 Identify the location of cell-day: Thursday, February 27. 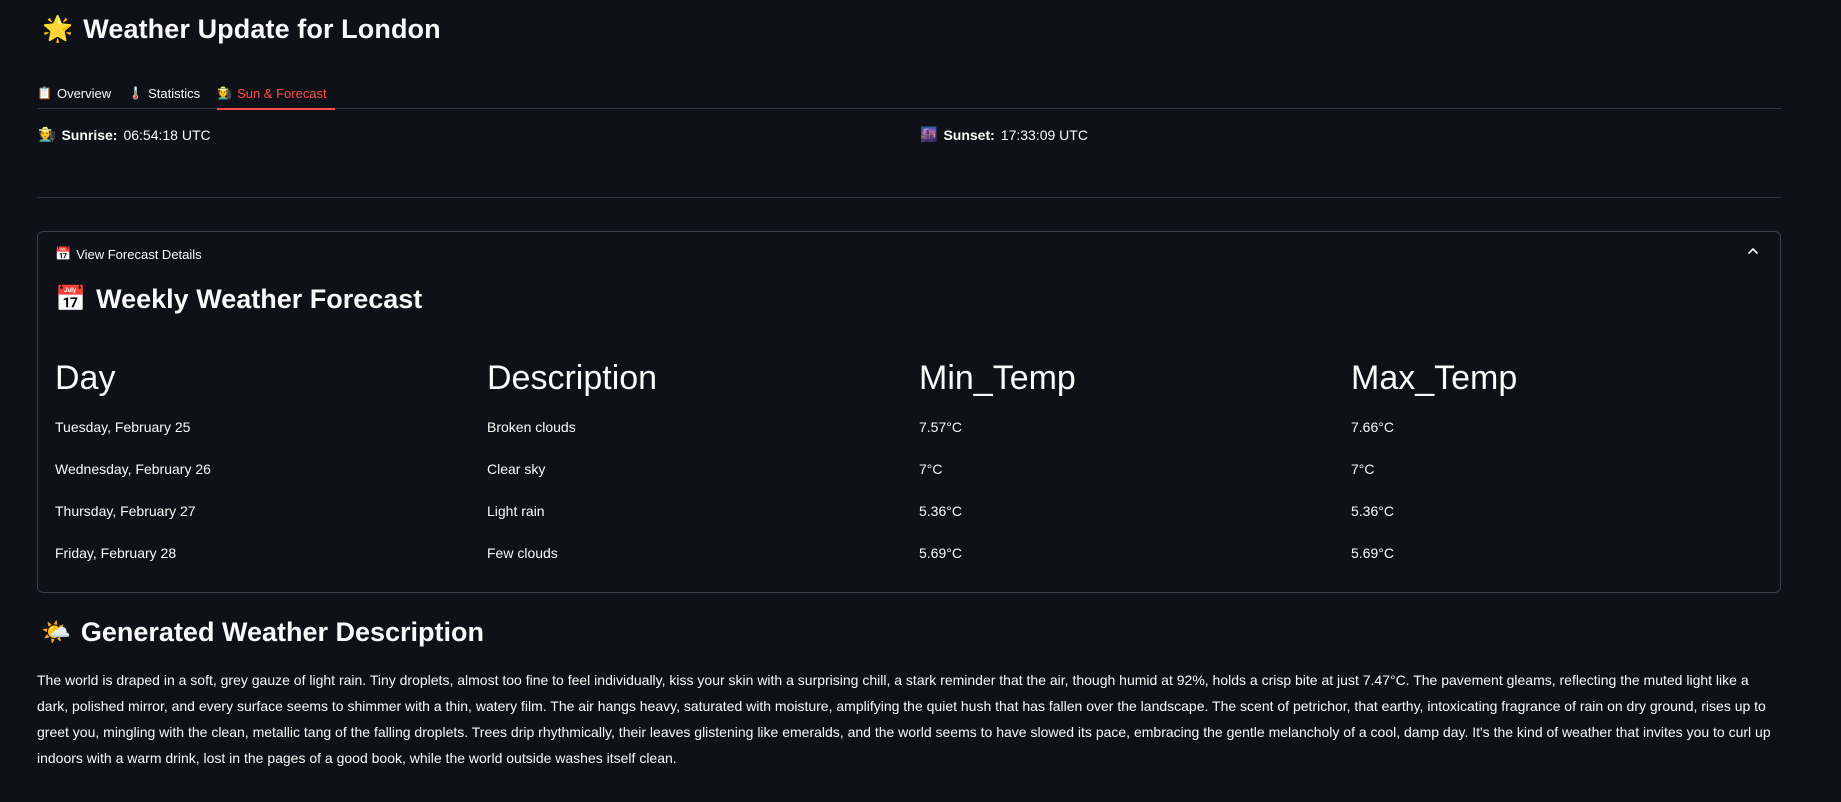
(125, 511).